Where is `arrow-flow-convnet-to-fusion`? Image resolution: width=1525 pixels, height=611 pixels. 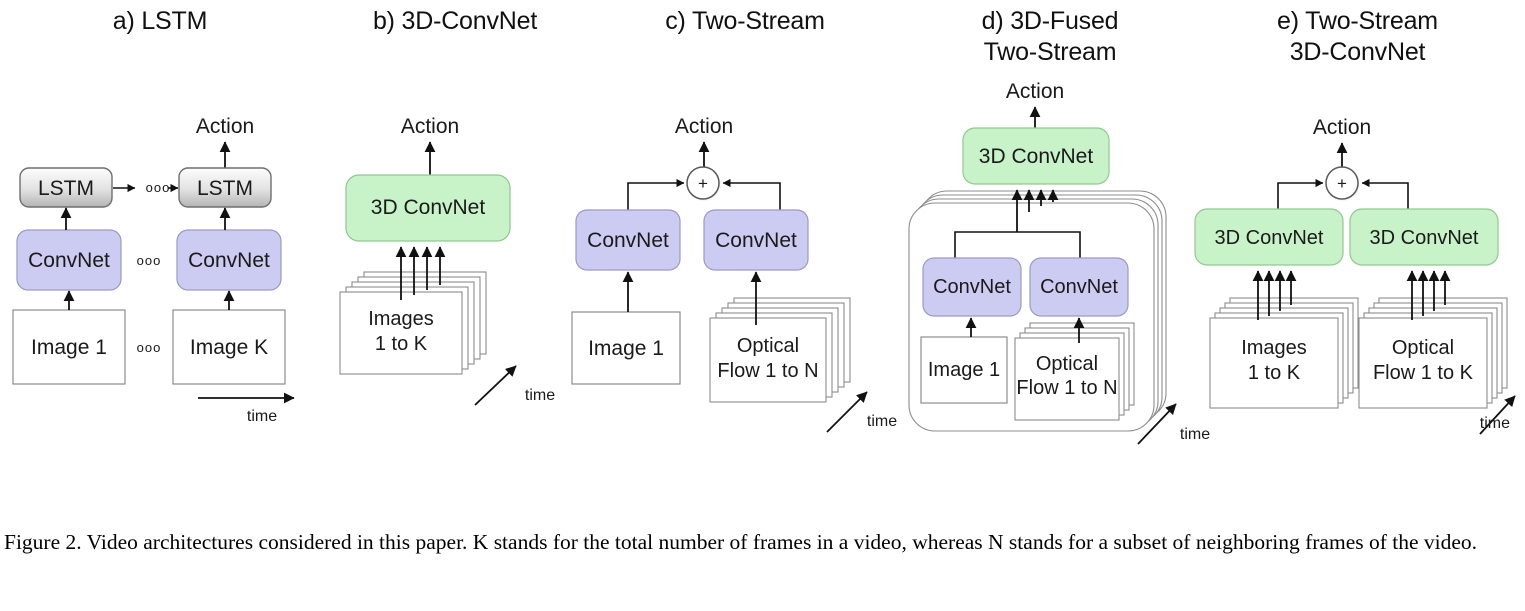 arrow-flow-convnet-to-fusion is located at coordinates (751, 194).